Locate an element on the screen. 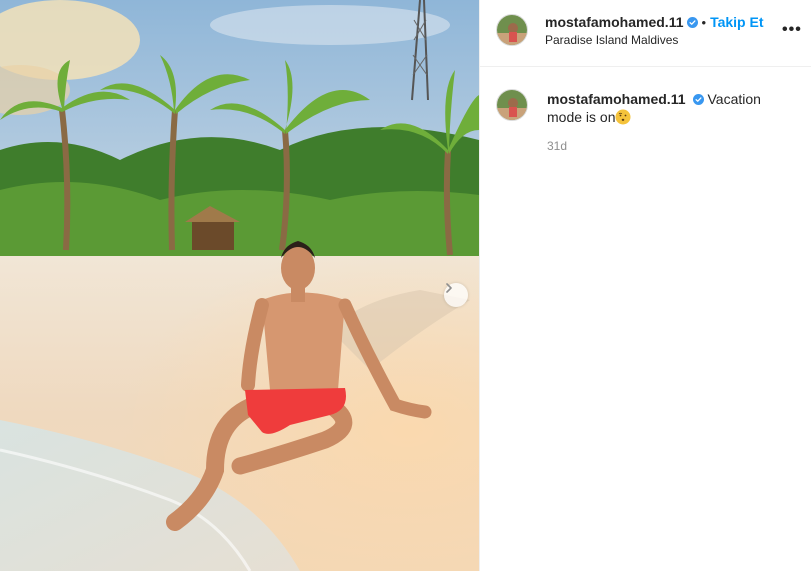  caption-author-avatar is located at coordinates (512, 105).